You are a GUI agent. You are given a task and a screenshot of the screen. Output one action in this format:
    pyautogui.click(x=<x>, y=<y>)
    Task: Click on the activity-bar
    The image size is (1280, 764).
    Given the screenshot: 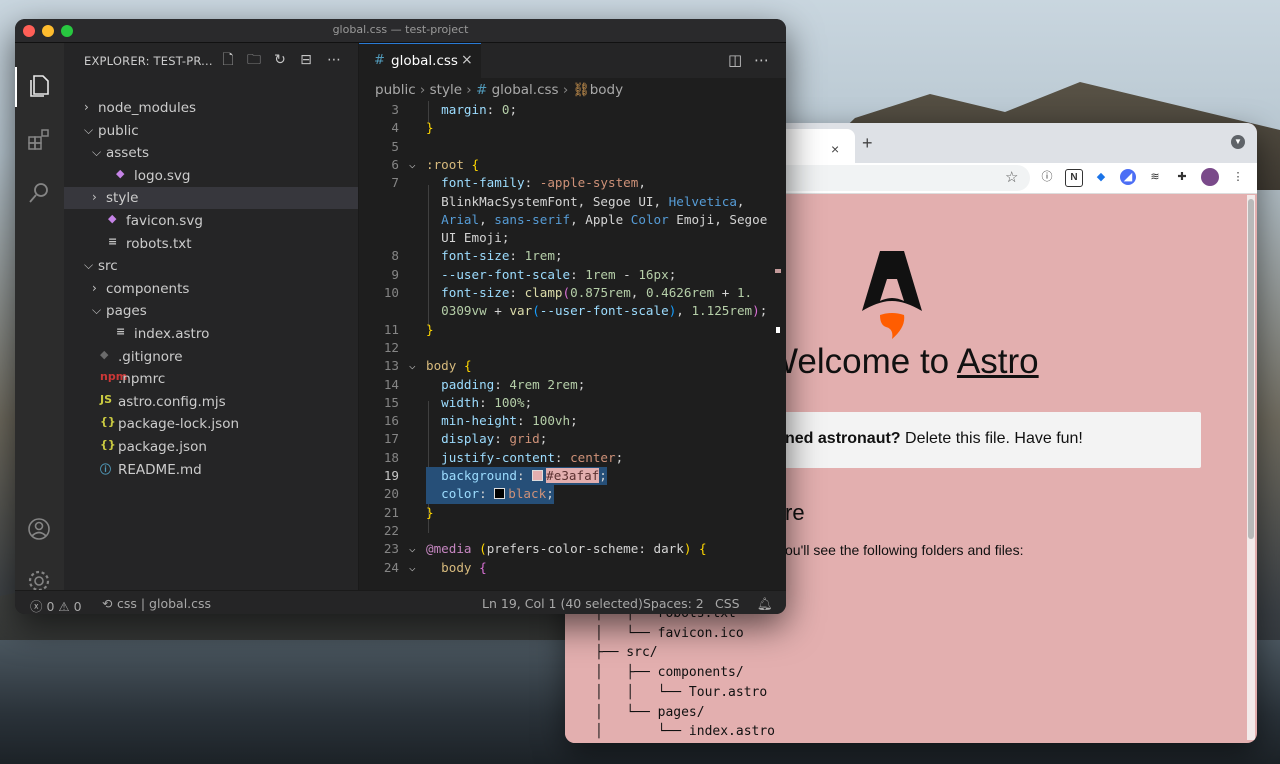 What is the action you would take?
    pyautogui.click(x=40, y=317)
    